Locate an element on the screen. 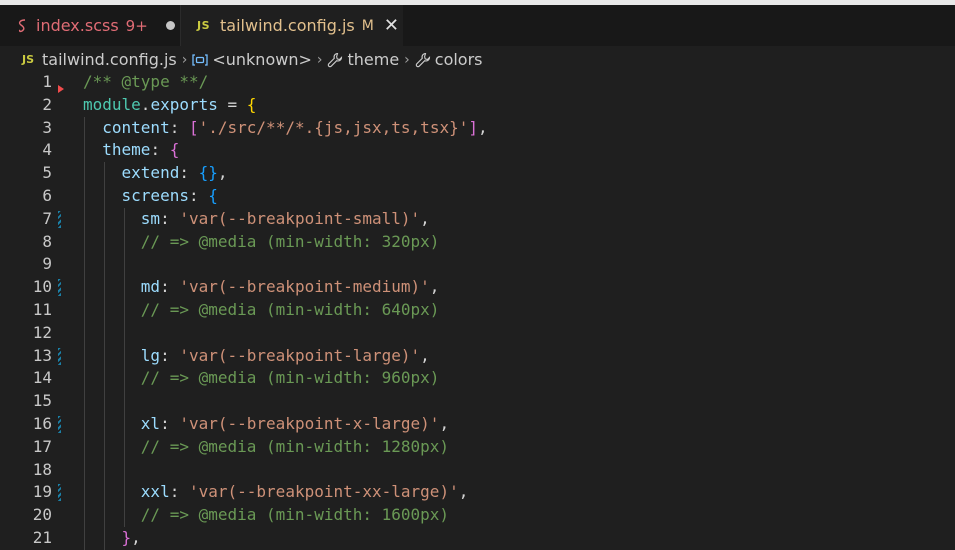 The image size is (955, 550). code-line: 14 // => @media (min-width: 960px) is located at coordinates (477, 378).